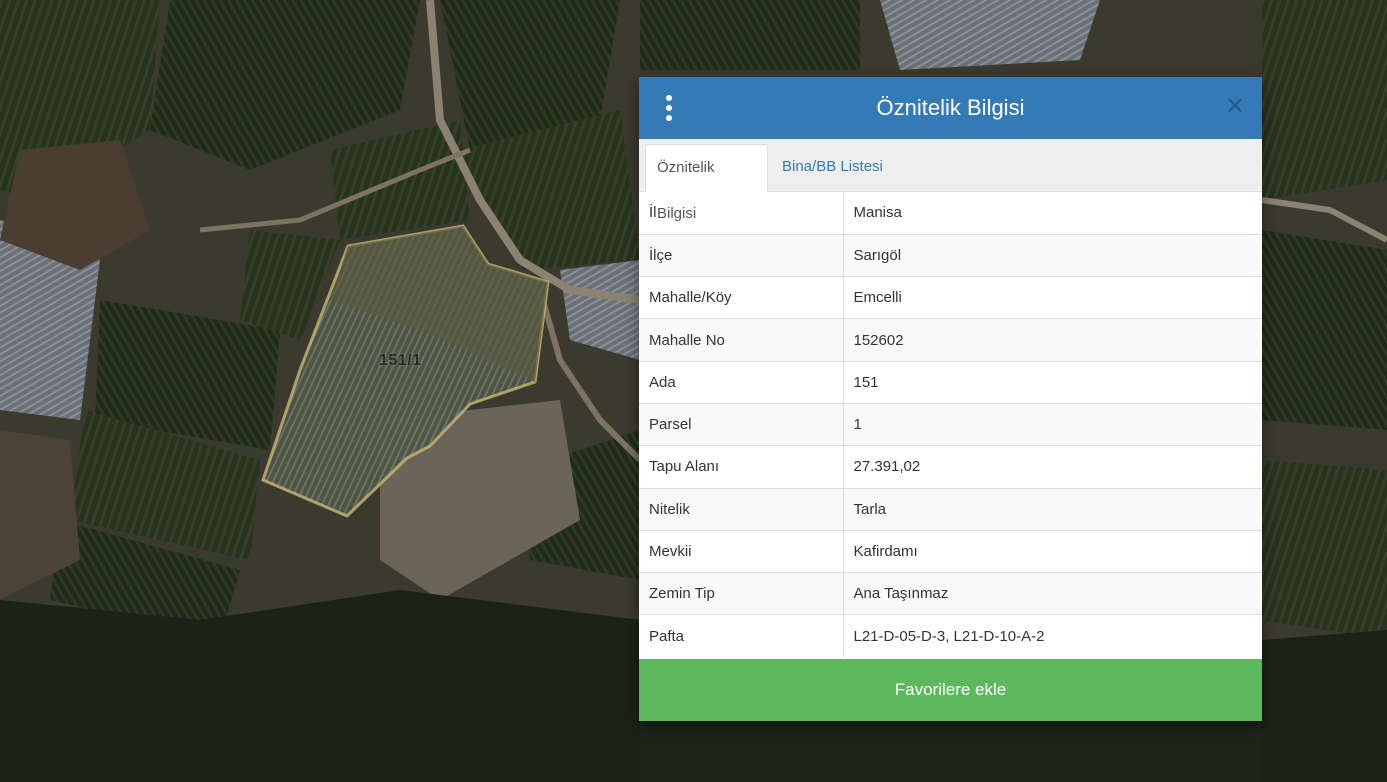 This screenshot has width=1387, height=782. I want to click on attribute-value: 151, so click(1052, 382).